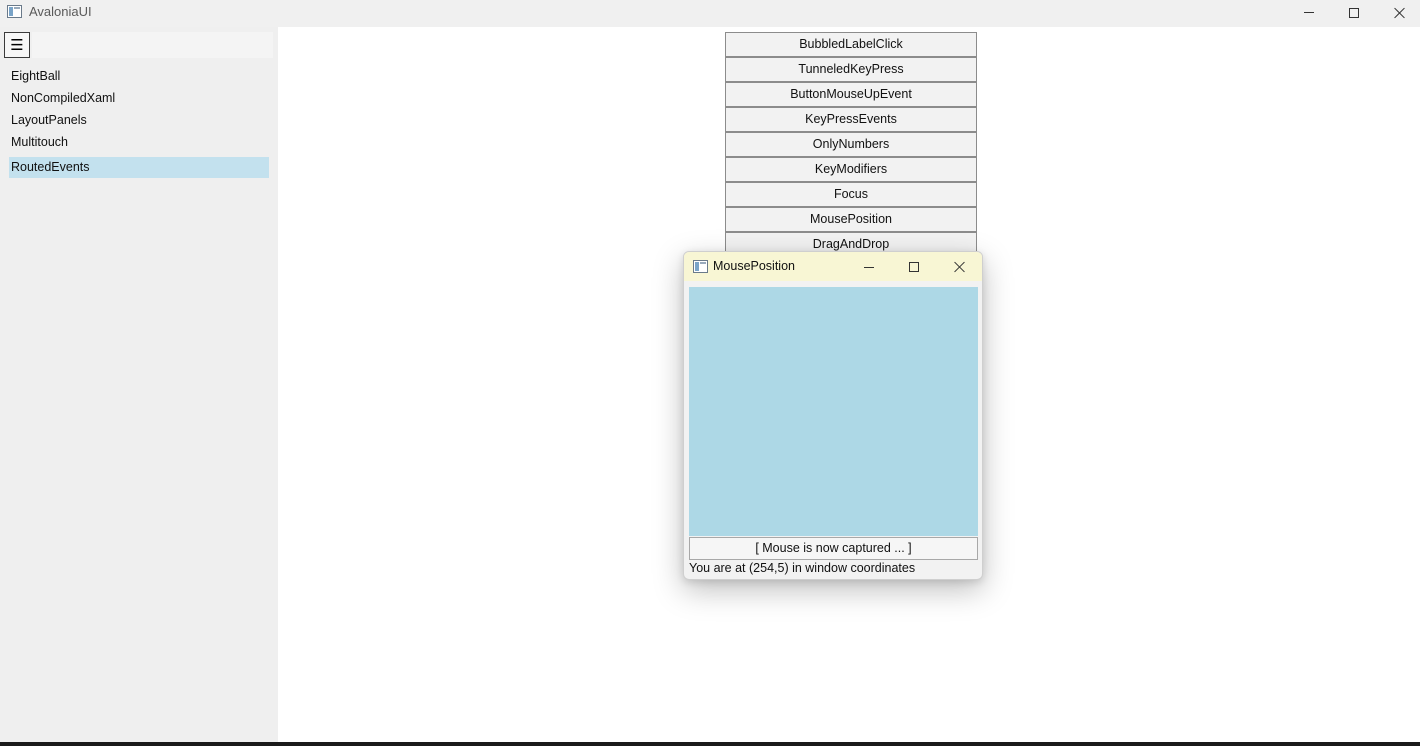 This screenshot has height=746, width=1420. Describe the element at coordinates (49, 120) in the screenshot. I see `sidebar-item-label: LayoutPanels` at that location.